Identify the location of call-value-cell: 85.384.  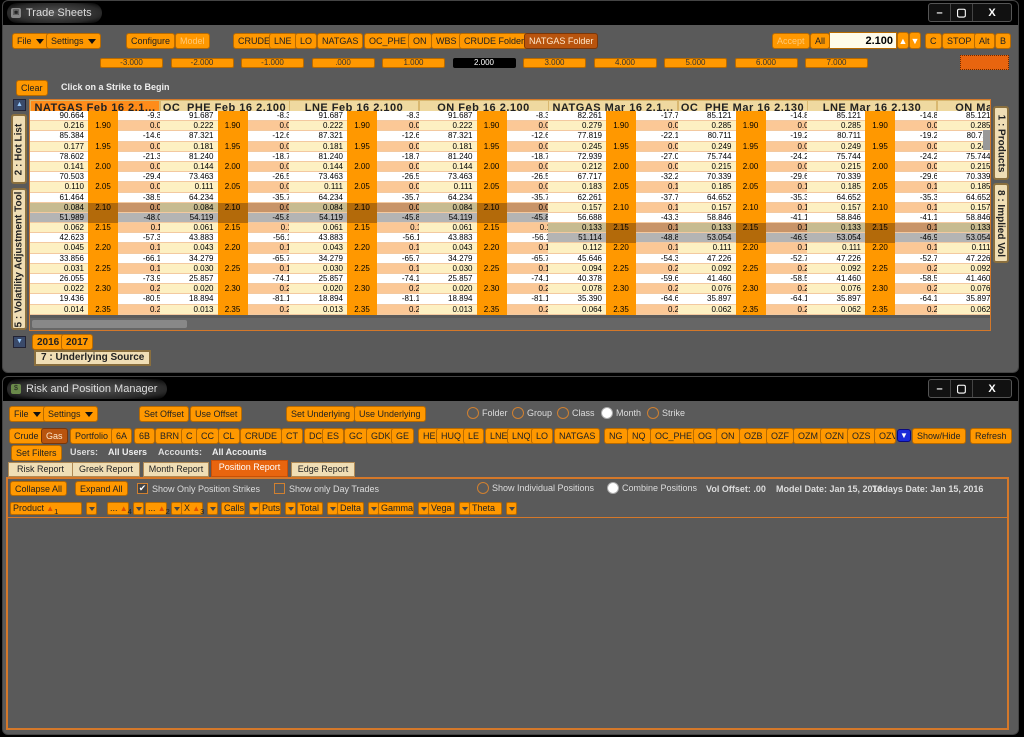
(59, 136).